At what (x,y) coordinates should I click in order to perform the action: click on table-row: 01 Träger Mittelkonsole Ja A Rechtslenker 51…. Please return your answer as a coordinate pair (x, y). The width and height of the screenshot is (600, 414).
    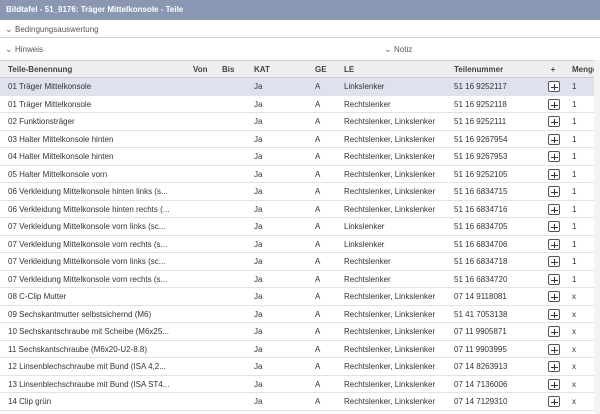
    Looking at the image, I should click on (300, 104).